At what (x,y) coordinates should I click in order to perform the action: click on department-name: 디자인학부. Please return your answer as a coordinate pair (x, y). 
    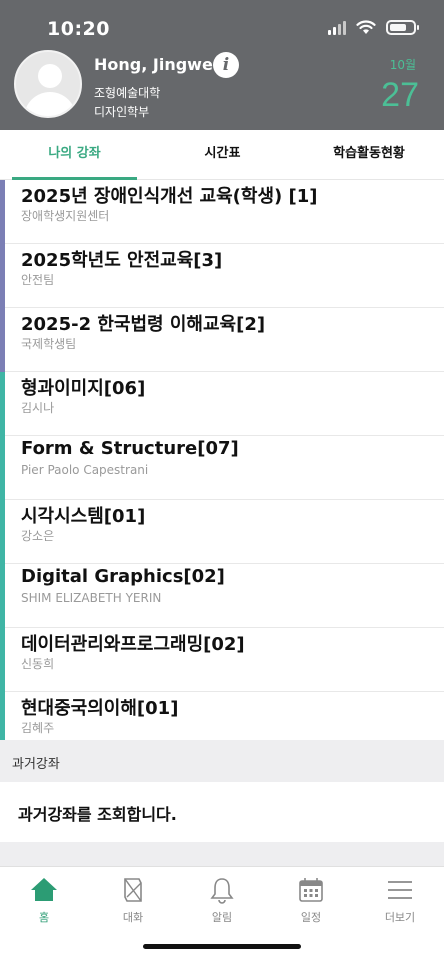
    Looking at the image, I should click on (122, 112).